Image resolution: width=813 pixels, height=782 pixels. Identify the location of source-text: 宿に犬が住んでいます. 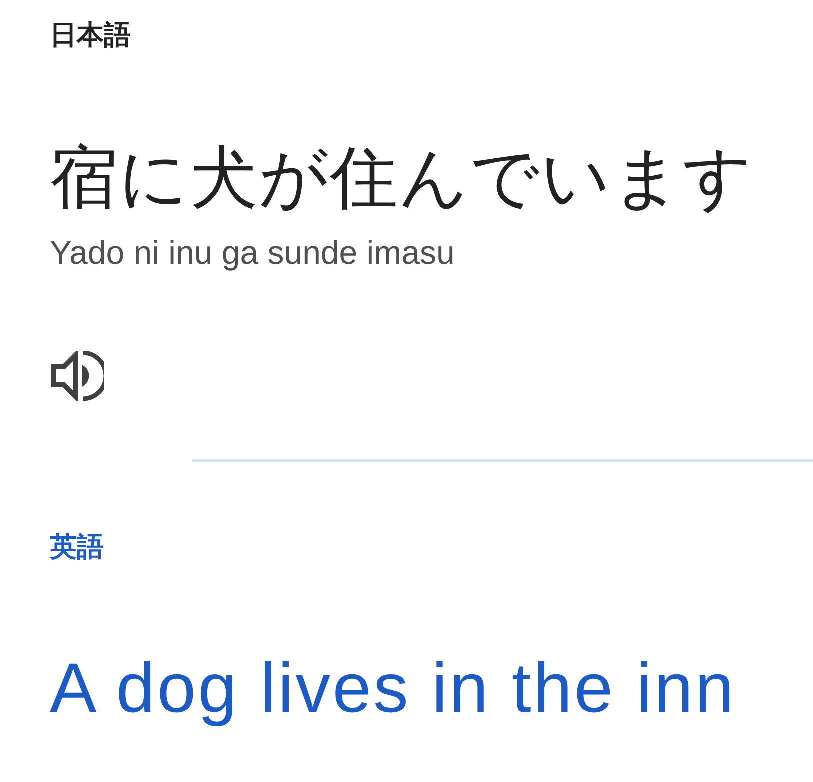
(402, 179).